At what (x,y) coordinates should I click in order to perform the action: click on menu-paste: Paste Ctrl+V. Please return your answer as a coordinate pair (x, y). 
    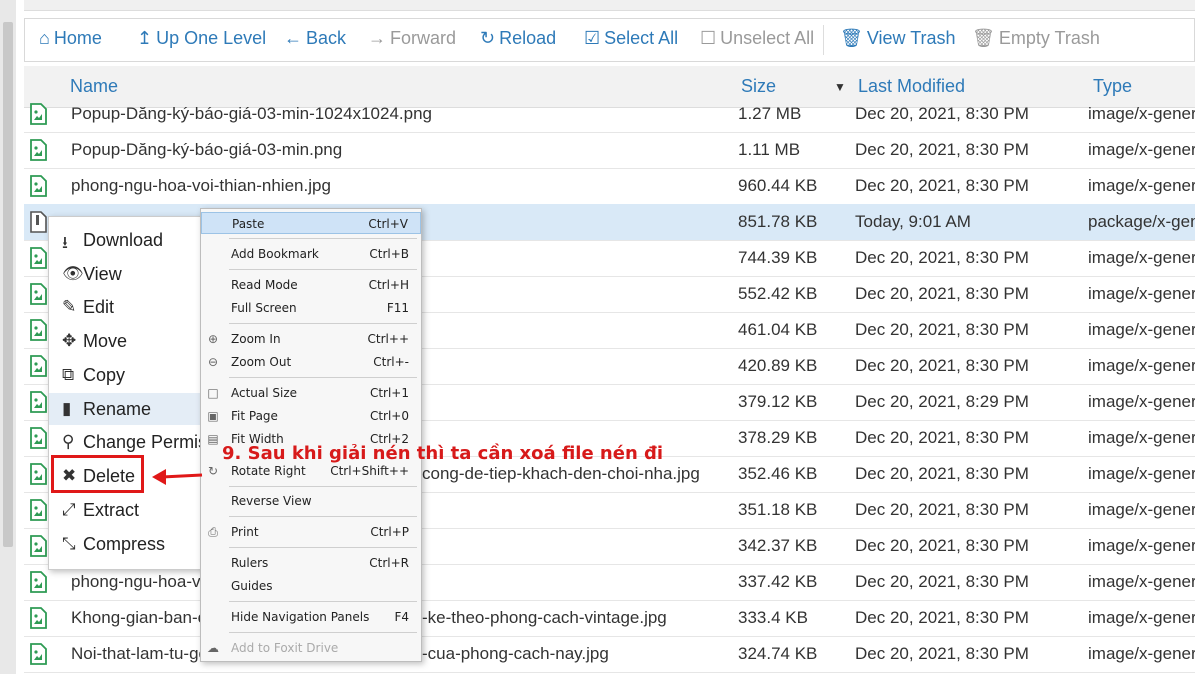
    Looking at the image, I should click on (311, 223).